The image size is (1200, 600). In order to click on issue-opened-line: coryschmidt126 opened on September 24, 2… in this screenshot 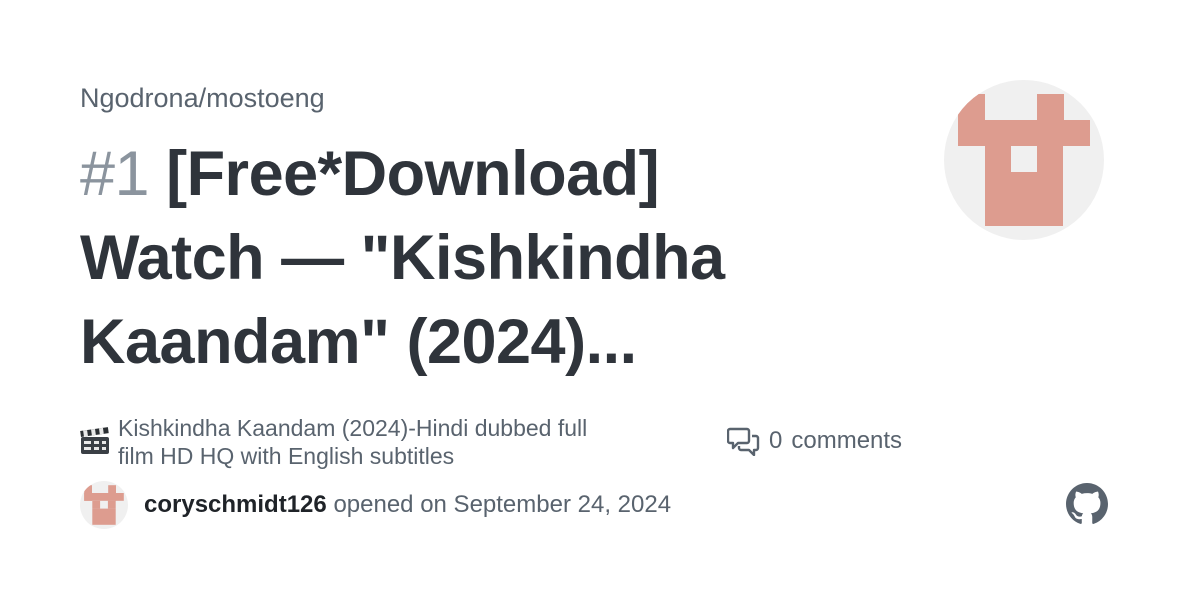, I will do `click(407, 505)`.